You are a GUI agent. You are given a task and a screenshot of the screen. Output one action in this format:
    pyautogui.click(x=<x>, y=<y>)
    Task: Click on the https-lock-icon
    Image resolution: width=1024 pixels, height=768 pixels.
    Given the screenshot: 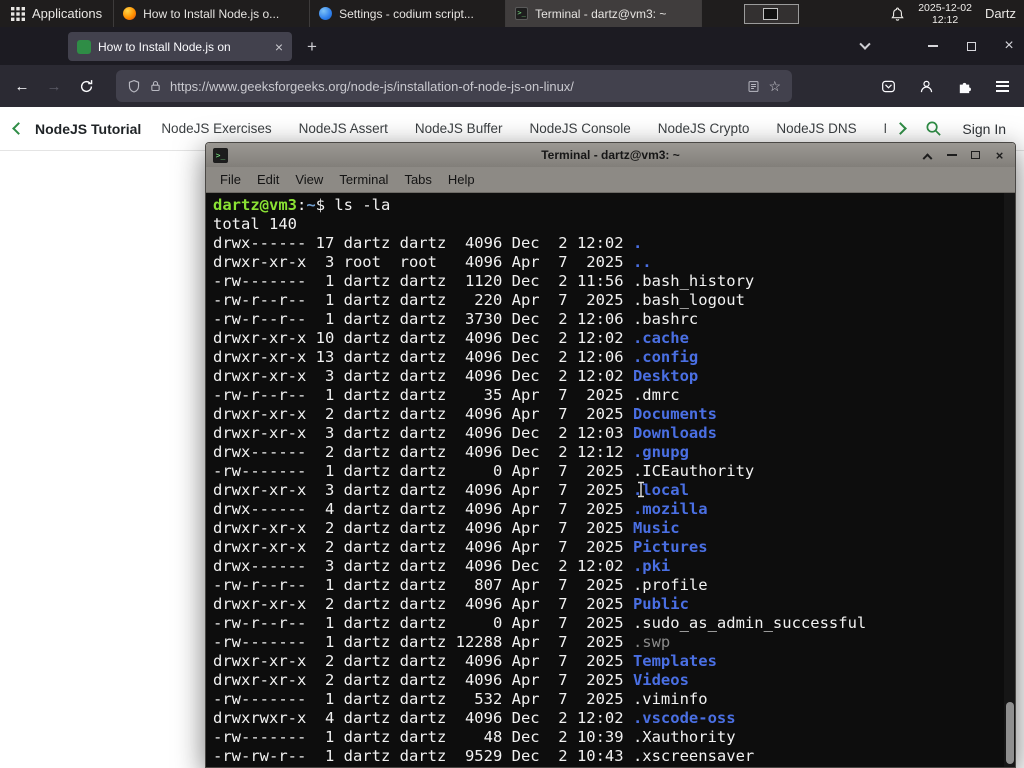 What is the action you would take?
    pyautogui.click(x=155, y=86)
    